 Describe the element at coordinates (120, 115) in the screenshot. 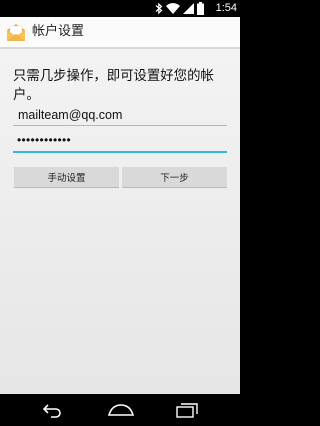

I see `email-field` at that location.